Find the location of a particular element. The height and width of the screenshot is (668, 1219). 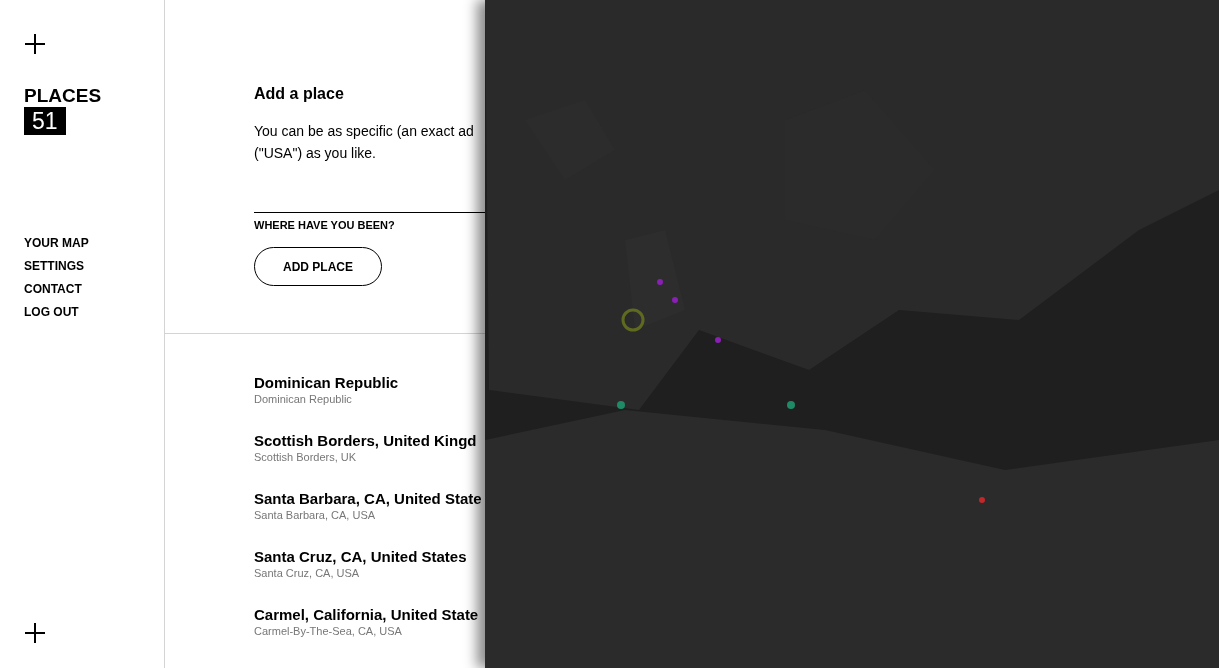

places-count: 51 is located at coordinates (45, 121).